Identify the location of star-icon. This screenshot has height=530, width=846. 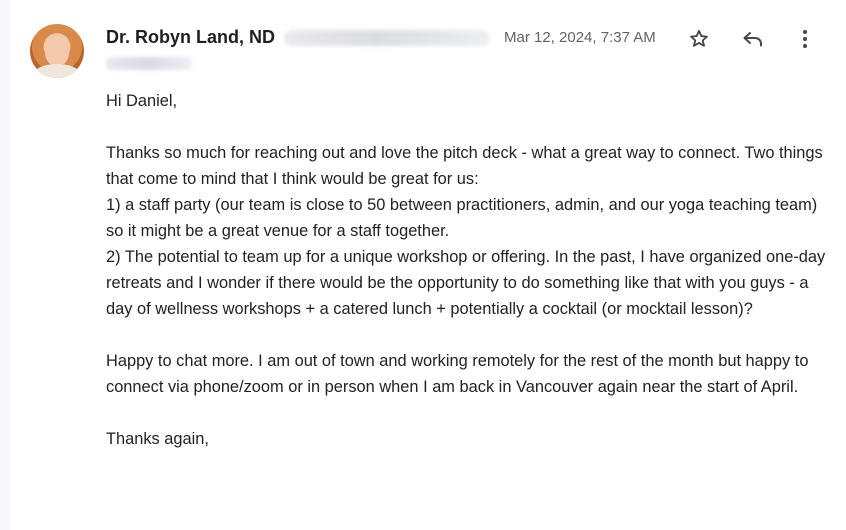
(699, 38).